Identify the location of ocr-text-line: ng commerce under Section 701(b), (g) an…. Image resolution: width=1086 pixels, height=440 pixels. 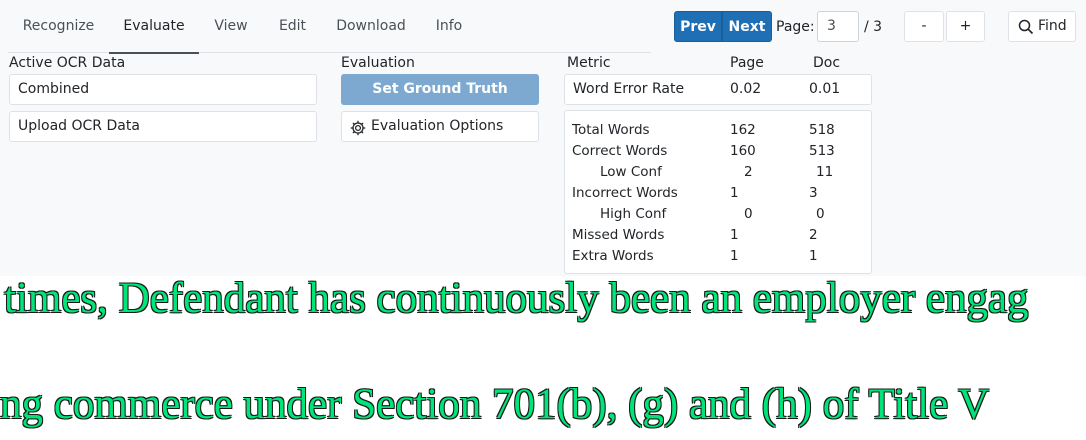
(494, 404).